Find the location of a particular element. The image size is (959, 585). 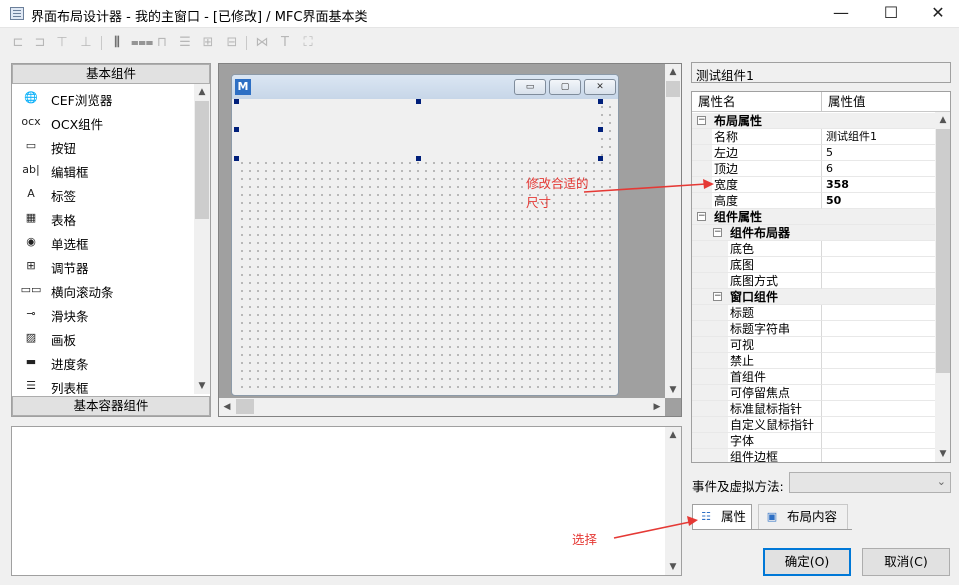

component-item: ⊸ 滑块条 is located at coordinates (106, 314).